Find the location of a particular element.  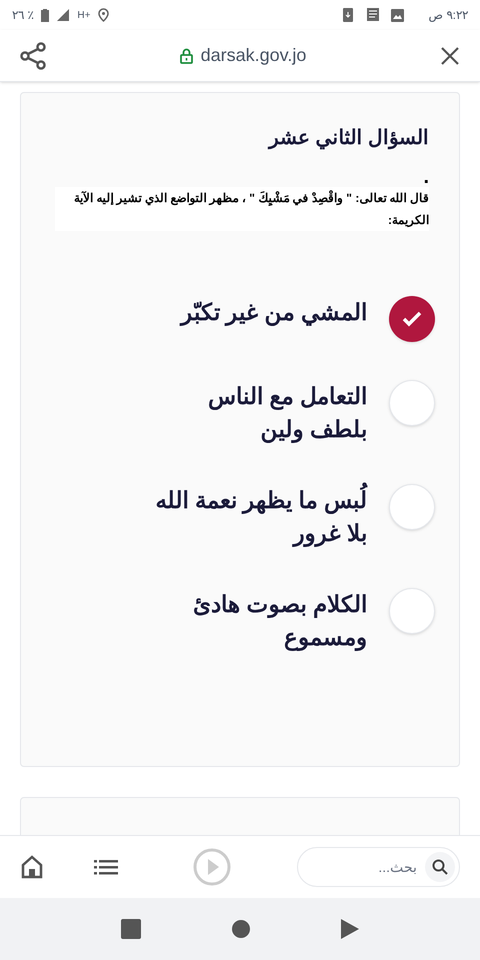

lock-icon is located at coordinates (186, 56).